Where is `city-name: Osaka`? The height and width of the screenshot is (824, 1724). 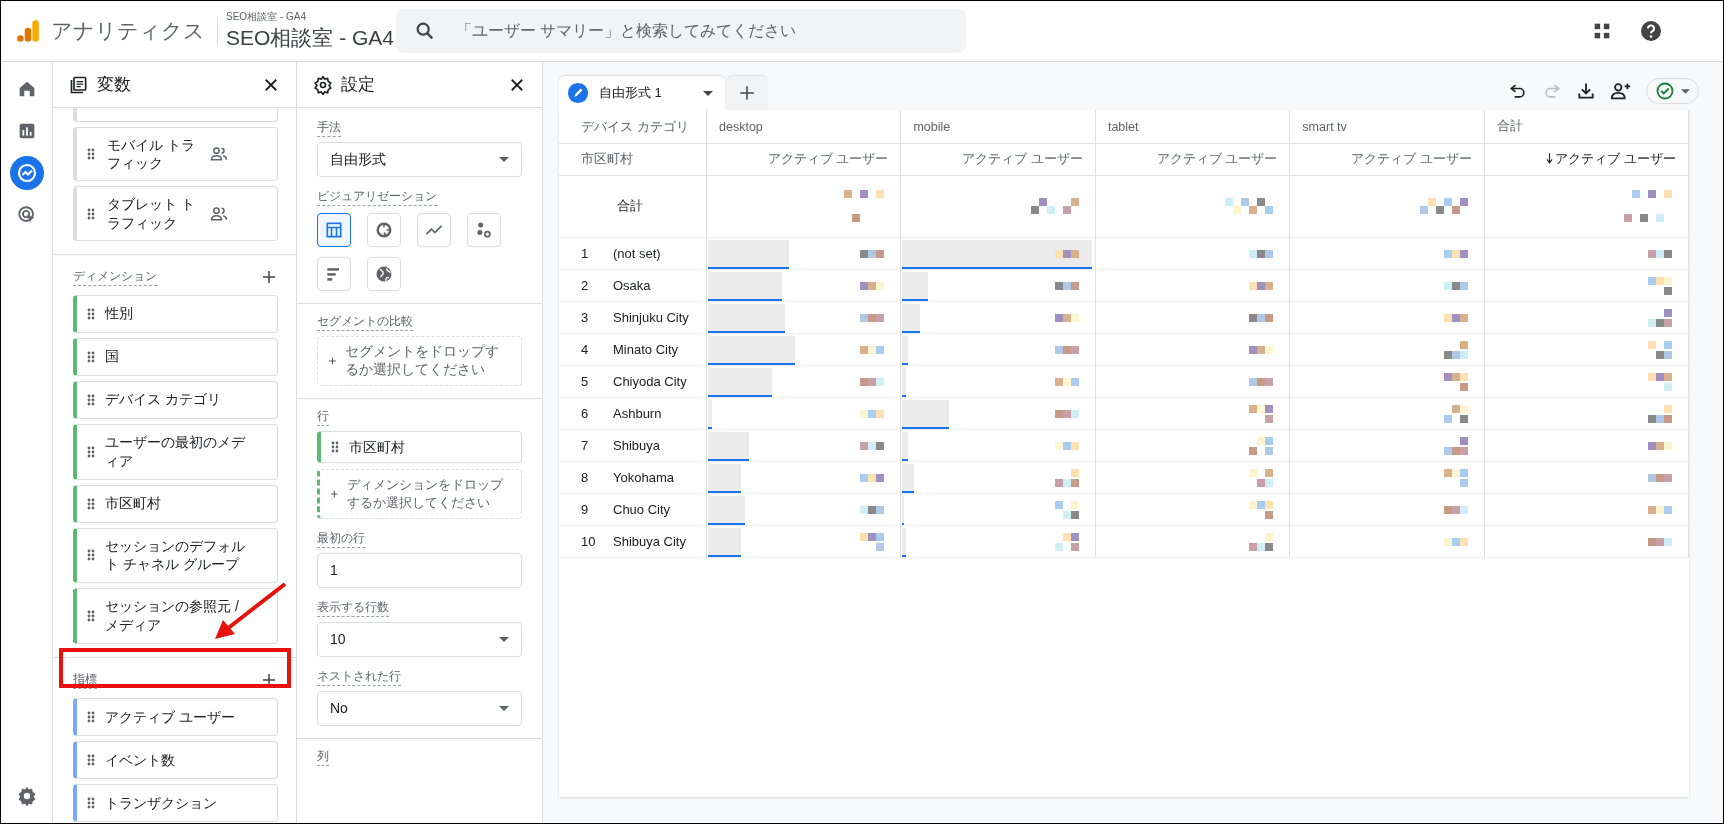
city-name: Osaka is located at coordinates (632, 285).